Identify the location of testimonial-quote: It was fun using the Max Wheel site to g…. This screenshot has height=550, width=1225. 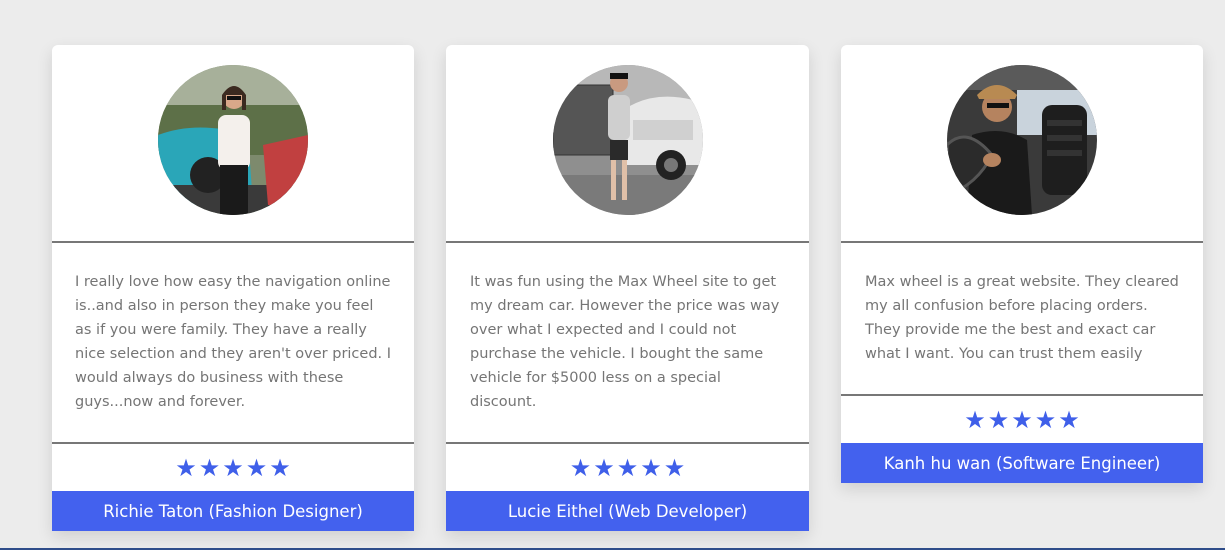
(627, 343).